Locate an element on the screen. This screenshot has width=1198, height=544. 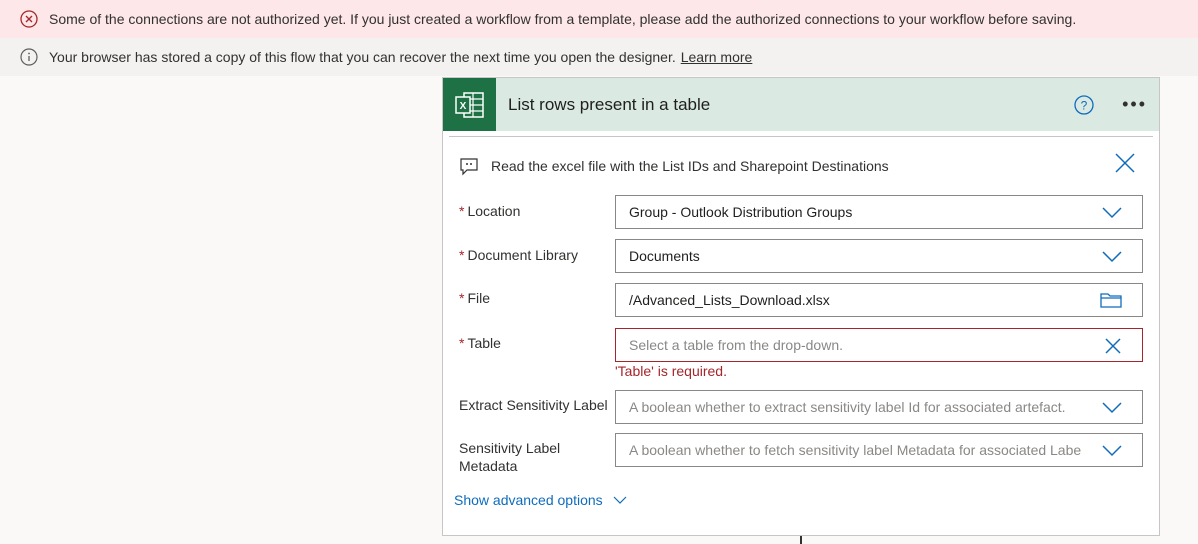
learn-more-link: Learn more is located at coordinates (717, 57).